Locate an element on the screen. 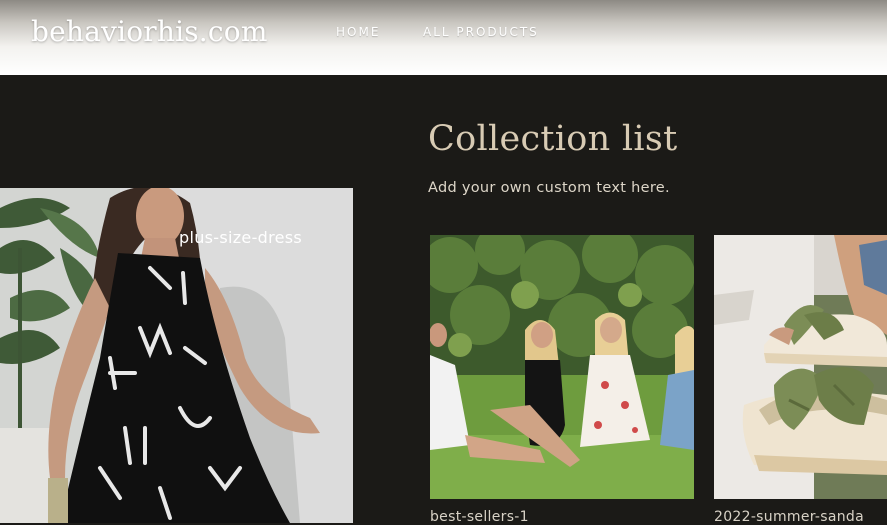 The height and width of the screenshot is (525, 887). nav-home-link: HOME is located at coordinates (358, 32).